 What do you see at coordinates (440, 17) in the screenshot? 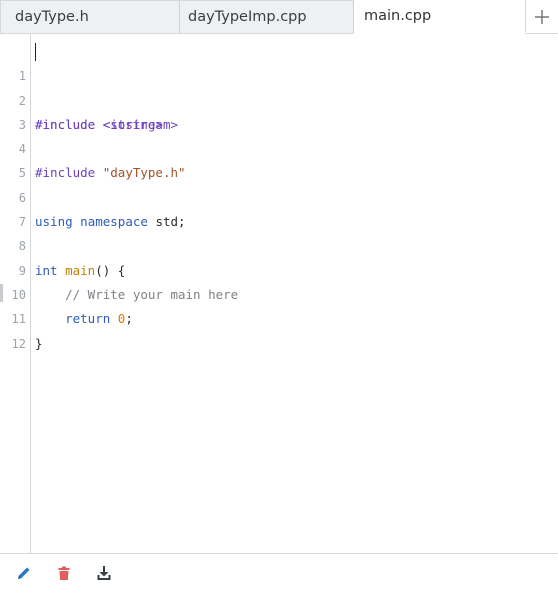
I see `tab-main-cpp: main.cpp` at bounding box center [440, 17].